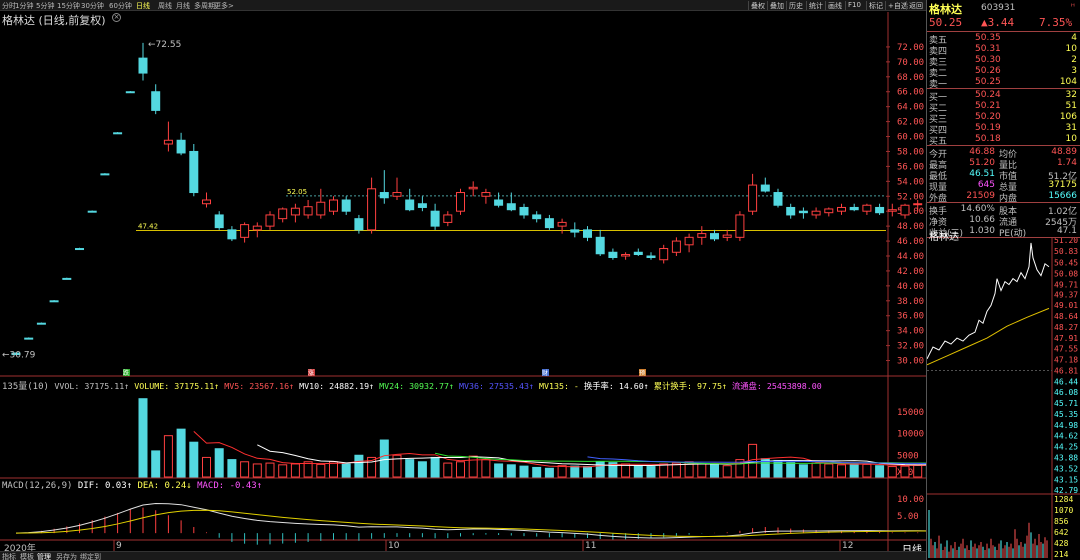  Describe the element at coordinates (910, 287) in the screenshot. I see `price-axis-label: 40.00` at that location.